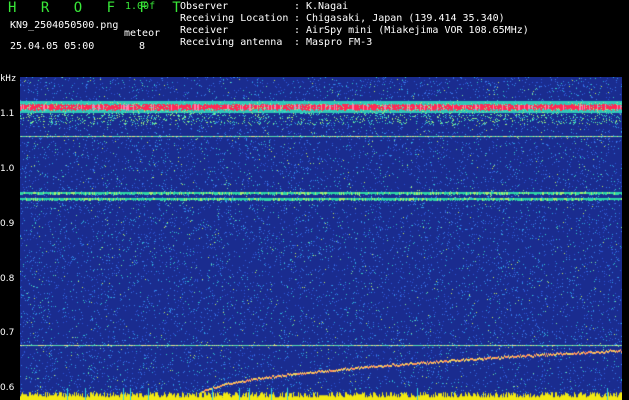 The image size is (629, 400). What do you see at coordinates (354, 7) in the screenshot?
I see `info-row-observer: Observer: K.Nagai` at bounding box center [354, 7].